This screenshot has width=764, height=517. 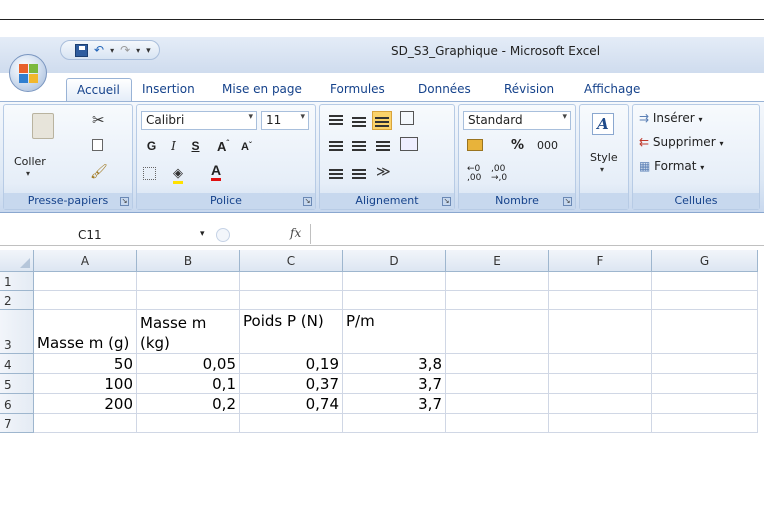 What do you see at coordinates (85, 404) in the screenshot?
I see `cell-a6: 200` at bounding box center [85, 404].